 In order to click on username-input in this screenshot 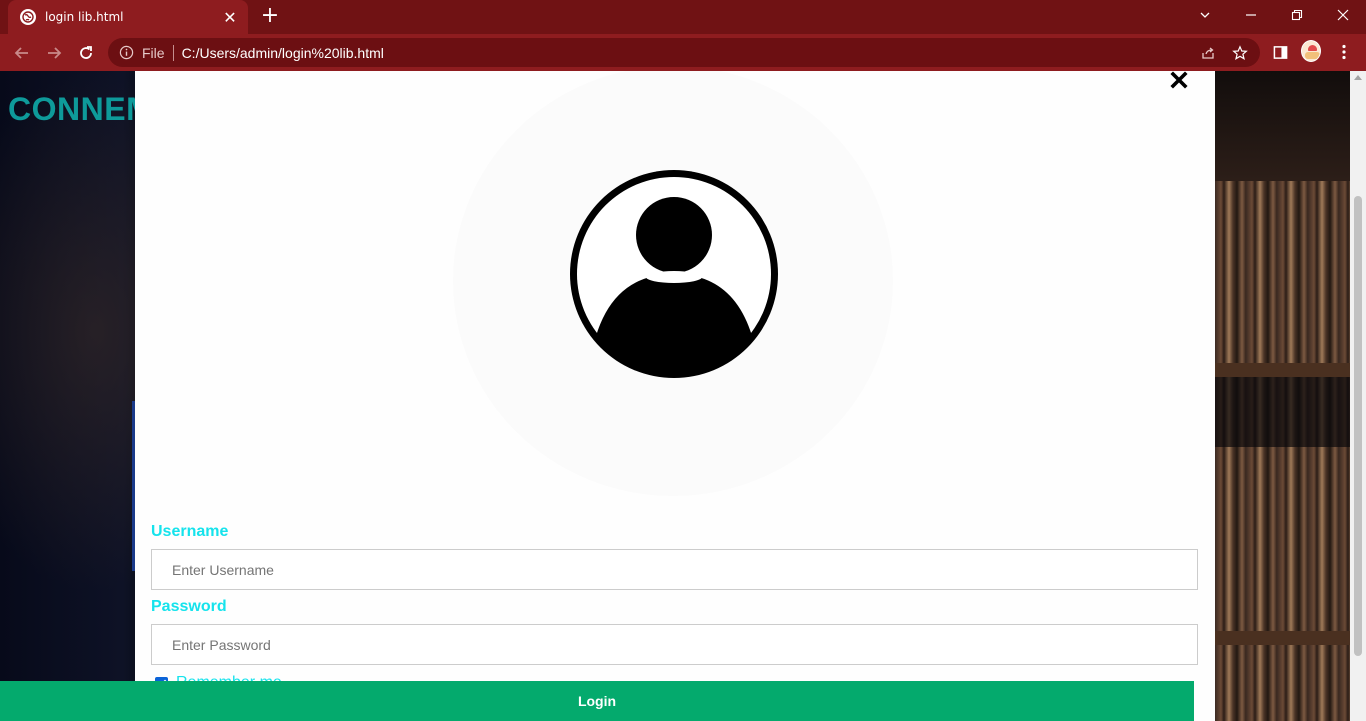, I will do `click(674, 569)`.